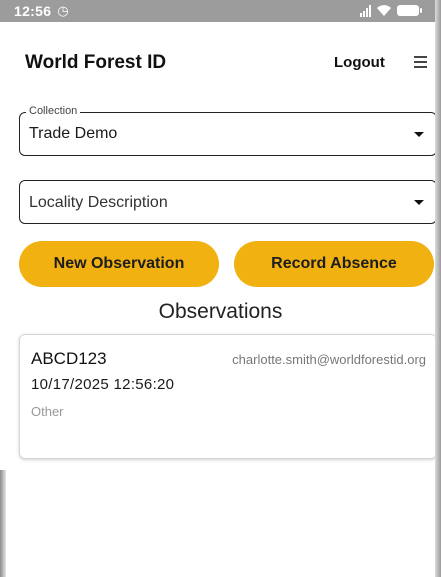 The height and width of the screenshot is (577, 441). I want to click on app-title: World Forest ID, so click(96, 62).